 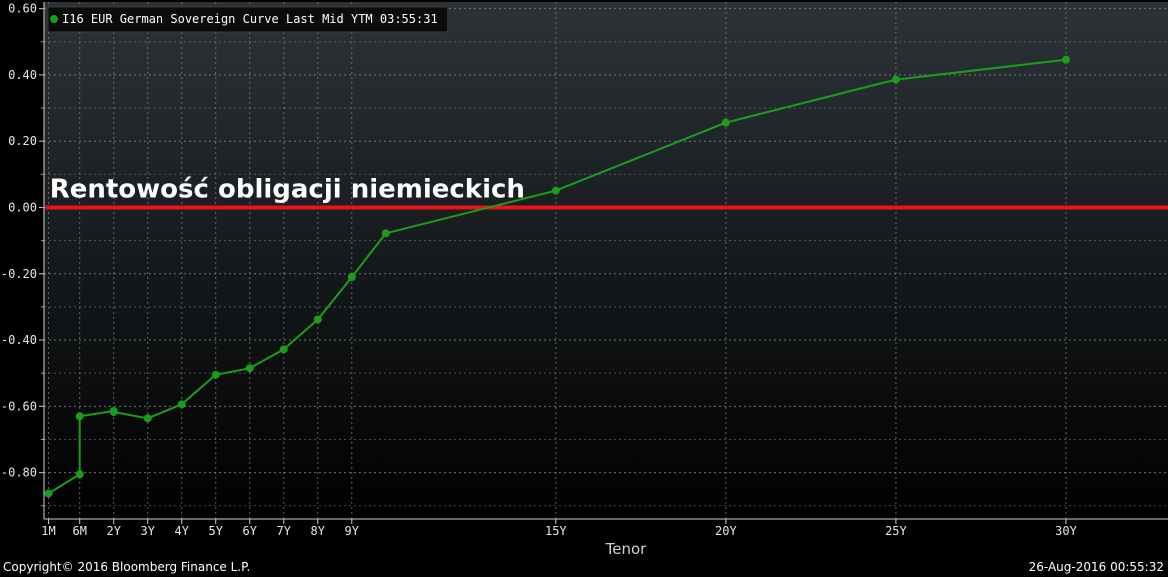 I want to click on x-tick-label: 15Y, so click(x=556, y=531).